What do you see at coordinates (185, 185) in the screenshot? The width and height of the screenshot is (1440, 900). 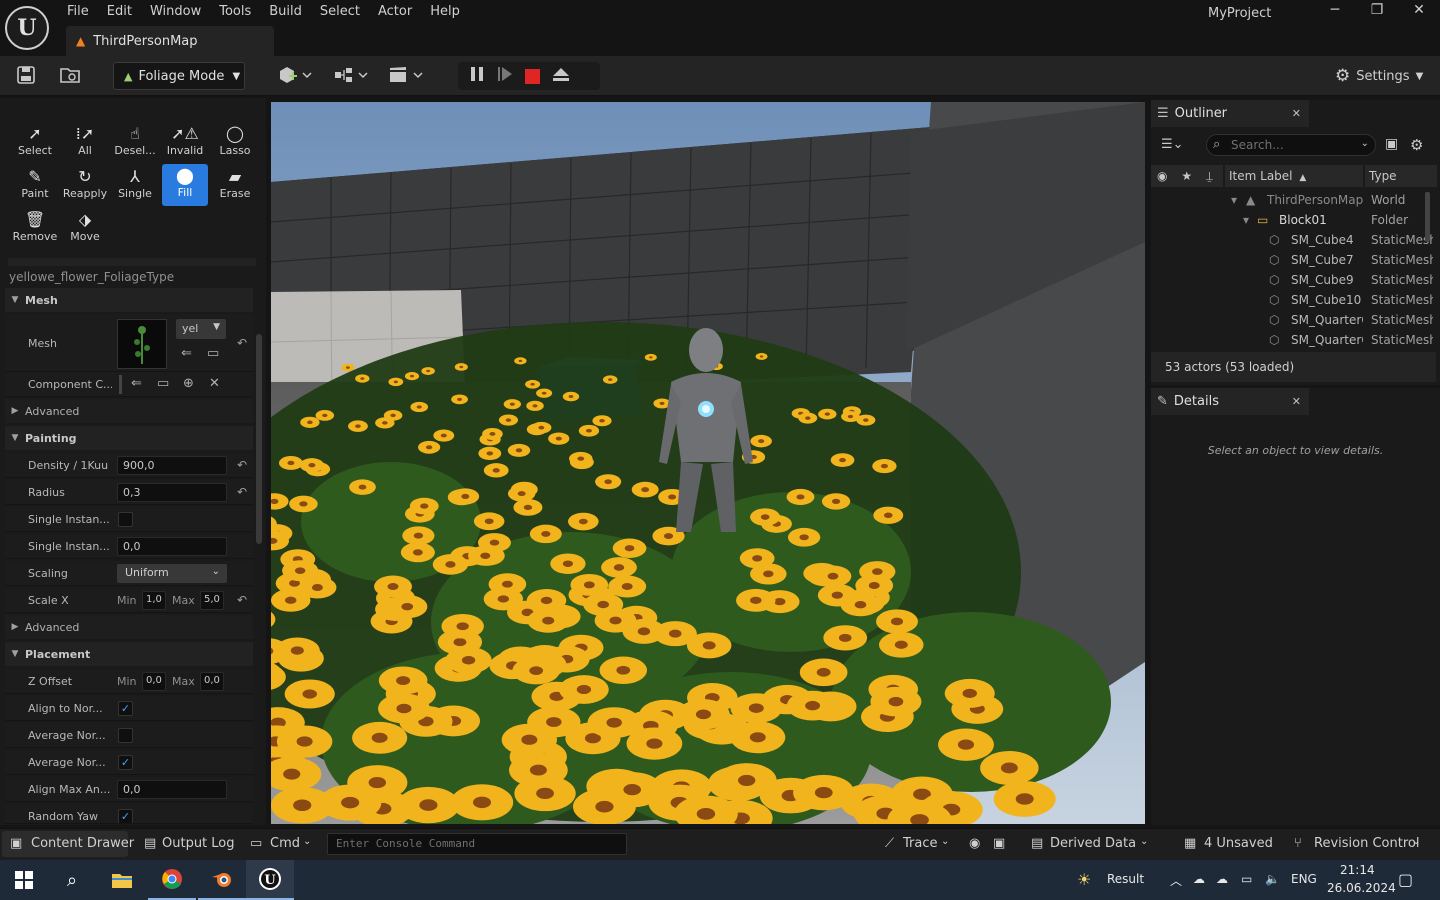 I see `tool-fill: ⬤ Fill` at bounding box center [185, 185].